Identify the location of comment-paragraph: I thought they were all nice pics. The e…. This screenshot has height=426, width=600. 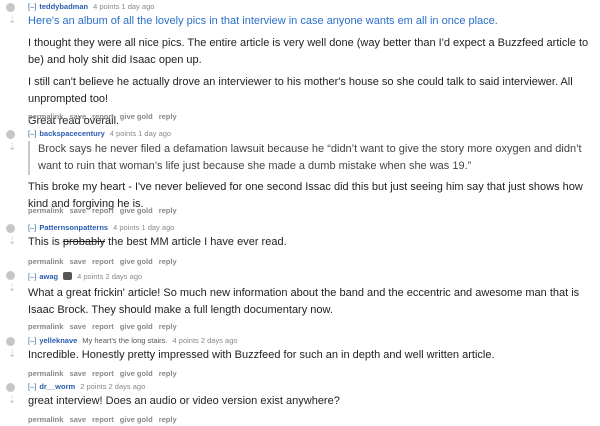
(308, 51).